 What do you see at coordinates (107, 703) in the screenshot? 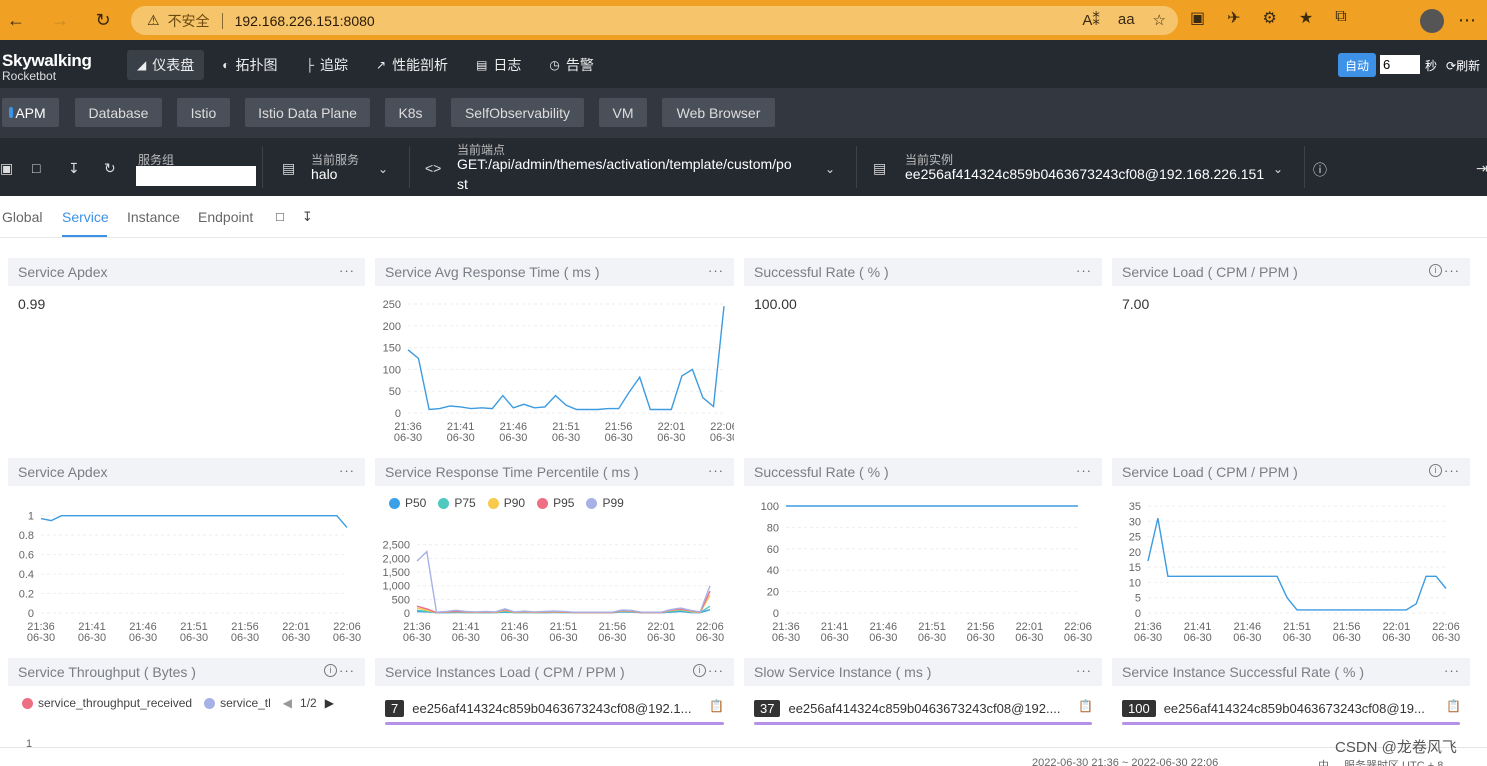
I see `legend-item: service_throughput_received` at bounding box center [107, 703].